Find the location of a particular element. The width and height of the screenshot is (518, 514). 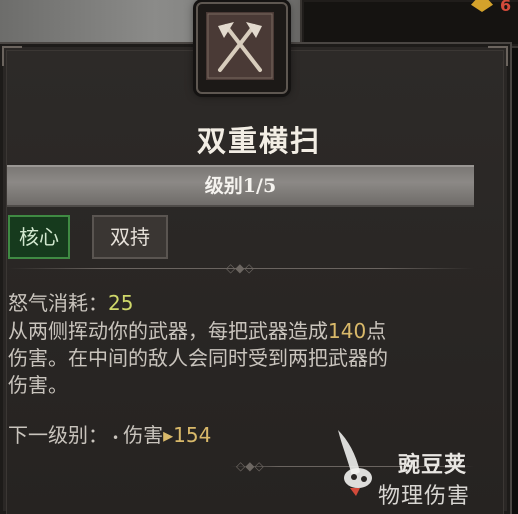

skill-icon-frame is located at coordinates (242, 48).